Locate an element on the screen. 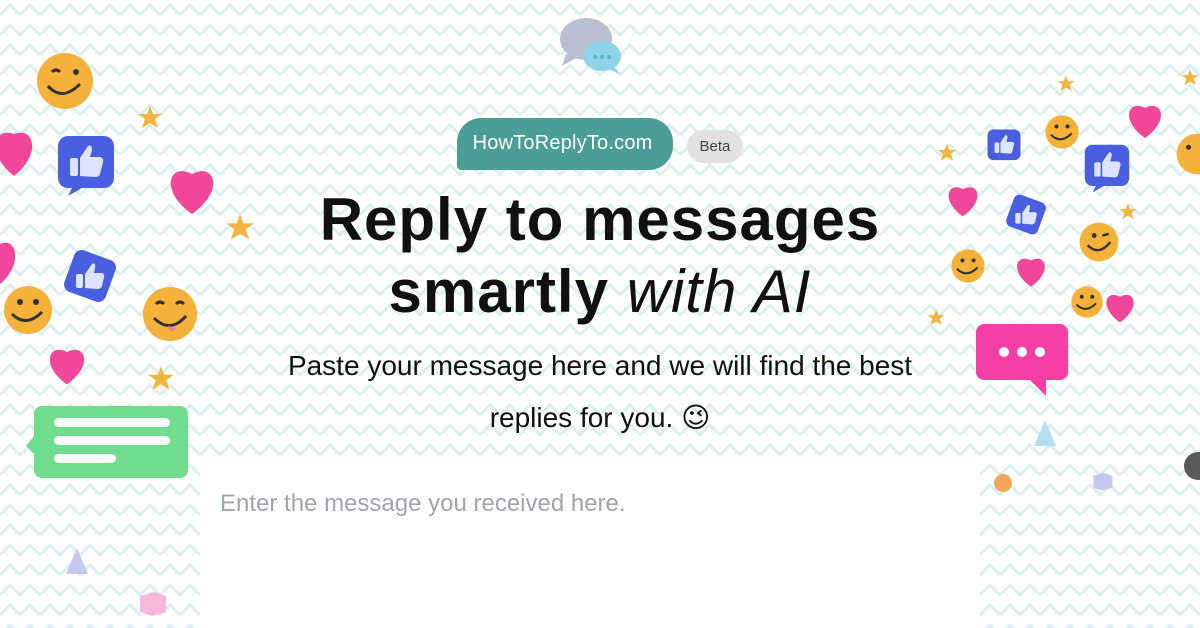 This screenshot has width=1200, height=628. headline-line-2: smartly with AI is located at coordinates (600, 292).